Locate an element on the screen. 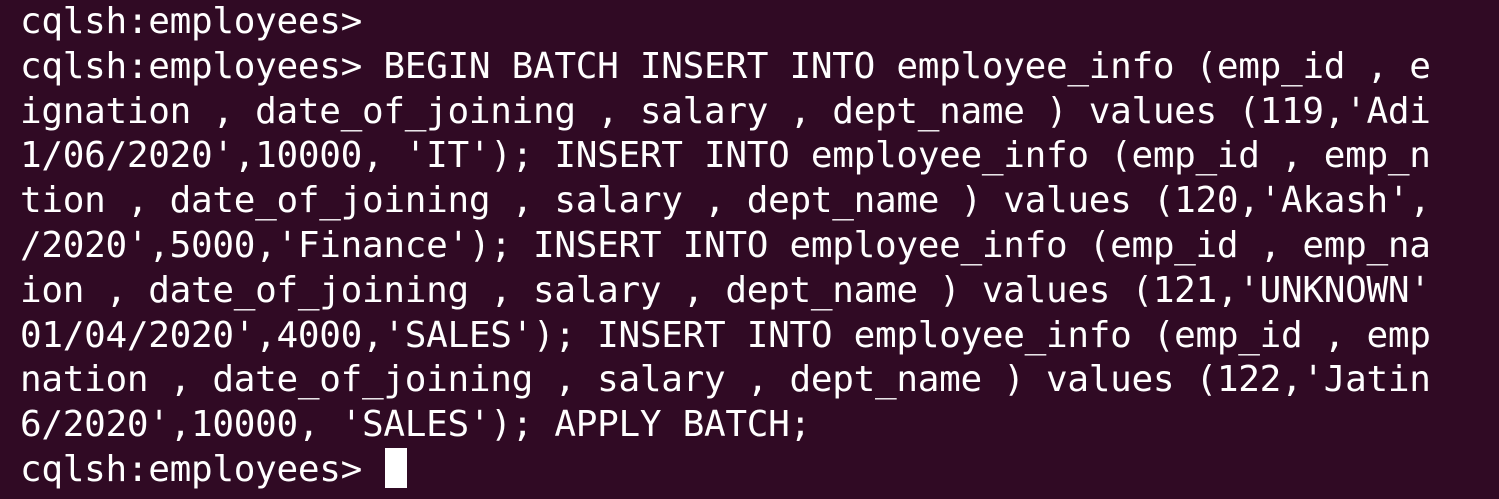 The height and width of the screenshot is (499, 1499). terminal-input-line: cqlsh:employees> is located at coordinates (749, 470).